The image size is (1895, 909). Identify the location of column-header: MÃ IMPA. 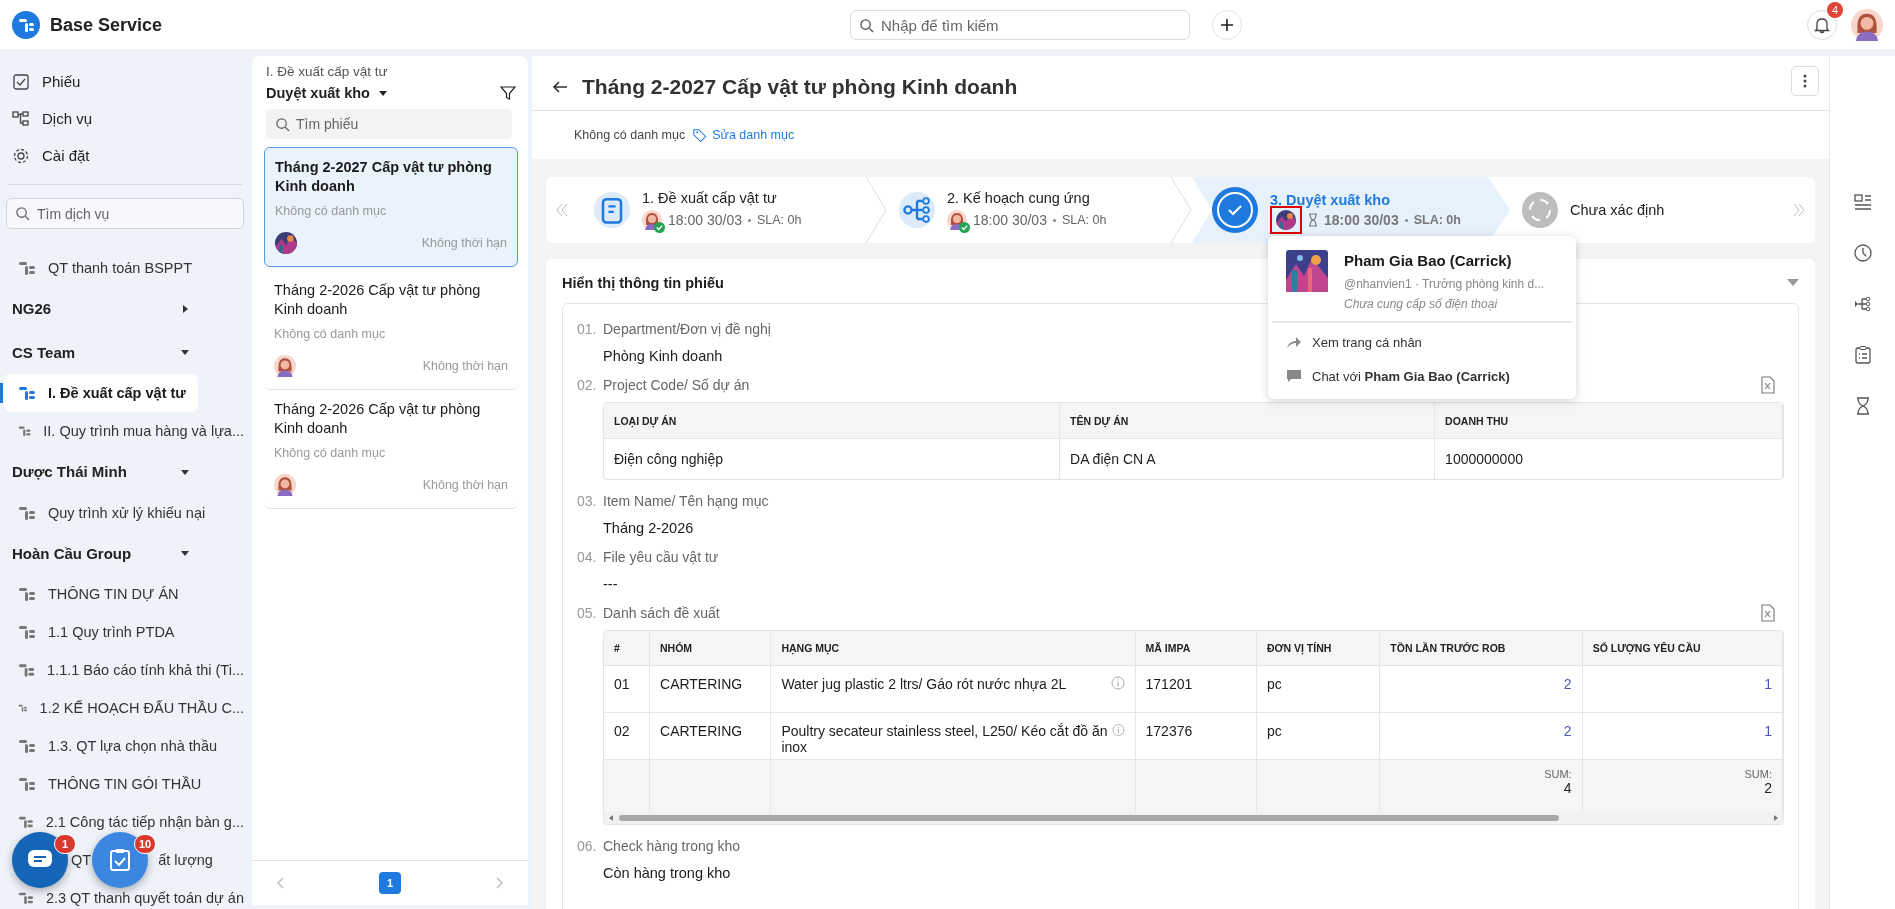
(1196, 648).